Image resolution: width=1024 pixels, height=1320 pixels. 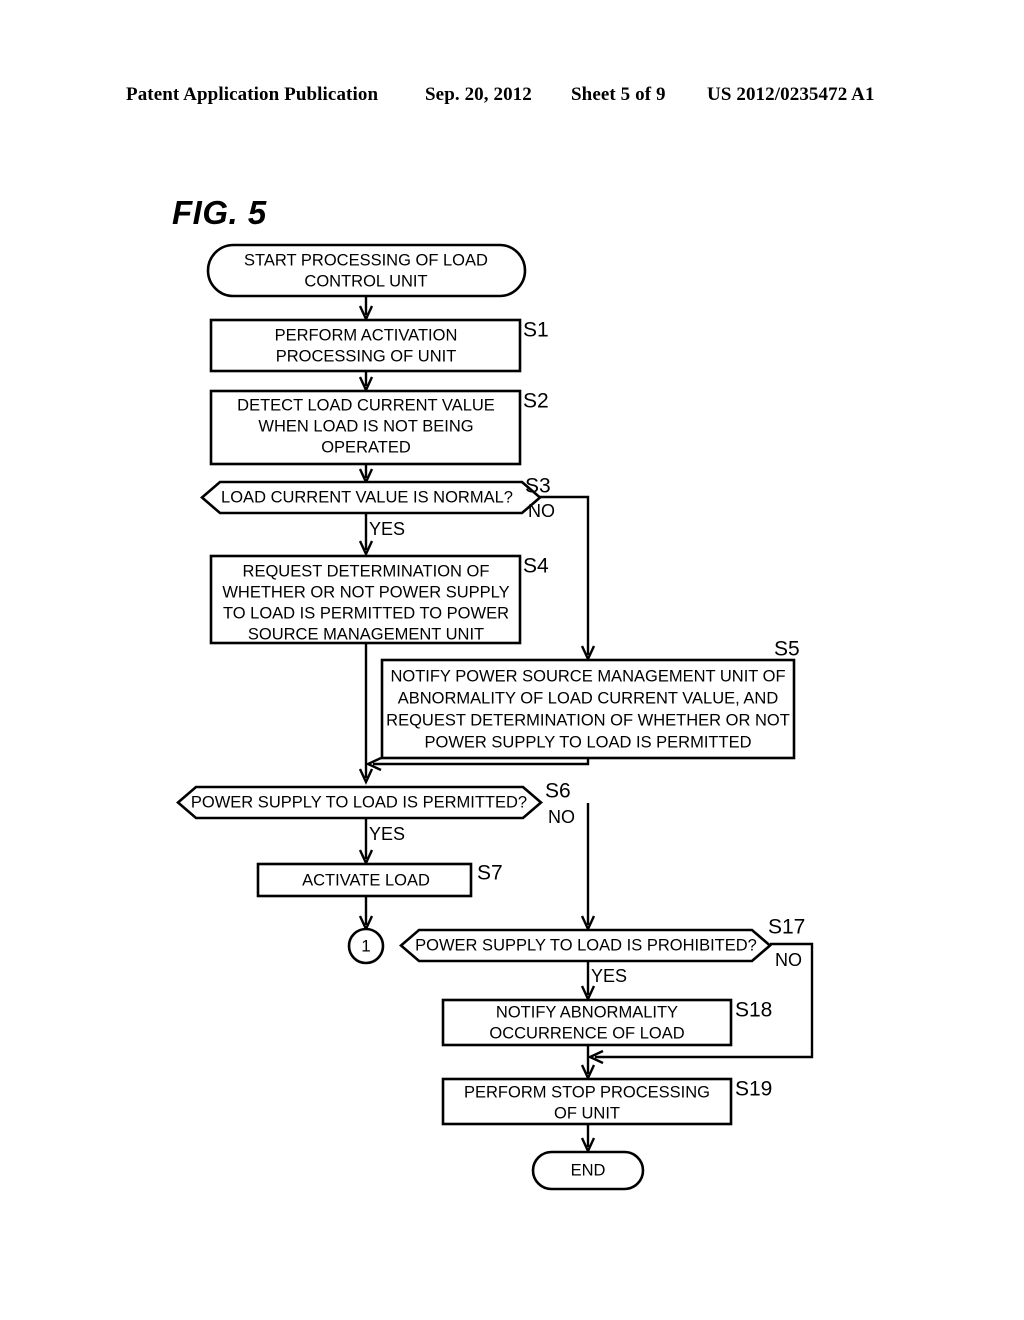 I want to click on s2-line-2: WHEN LOAD IS NOT BEING, so click(x=365, y=426).